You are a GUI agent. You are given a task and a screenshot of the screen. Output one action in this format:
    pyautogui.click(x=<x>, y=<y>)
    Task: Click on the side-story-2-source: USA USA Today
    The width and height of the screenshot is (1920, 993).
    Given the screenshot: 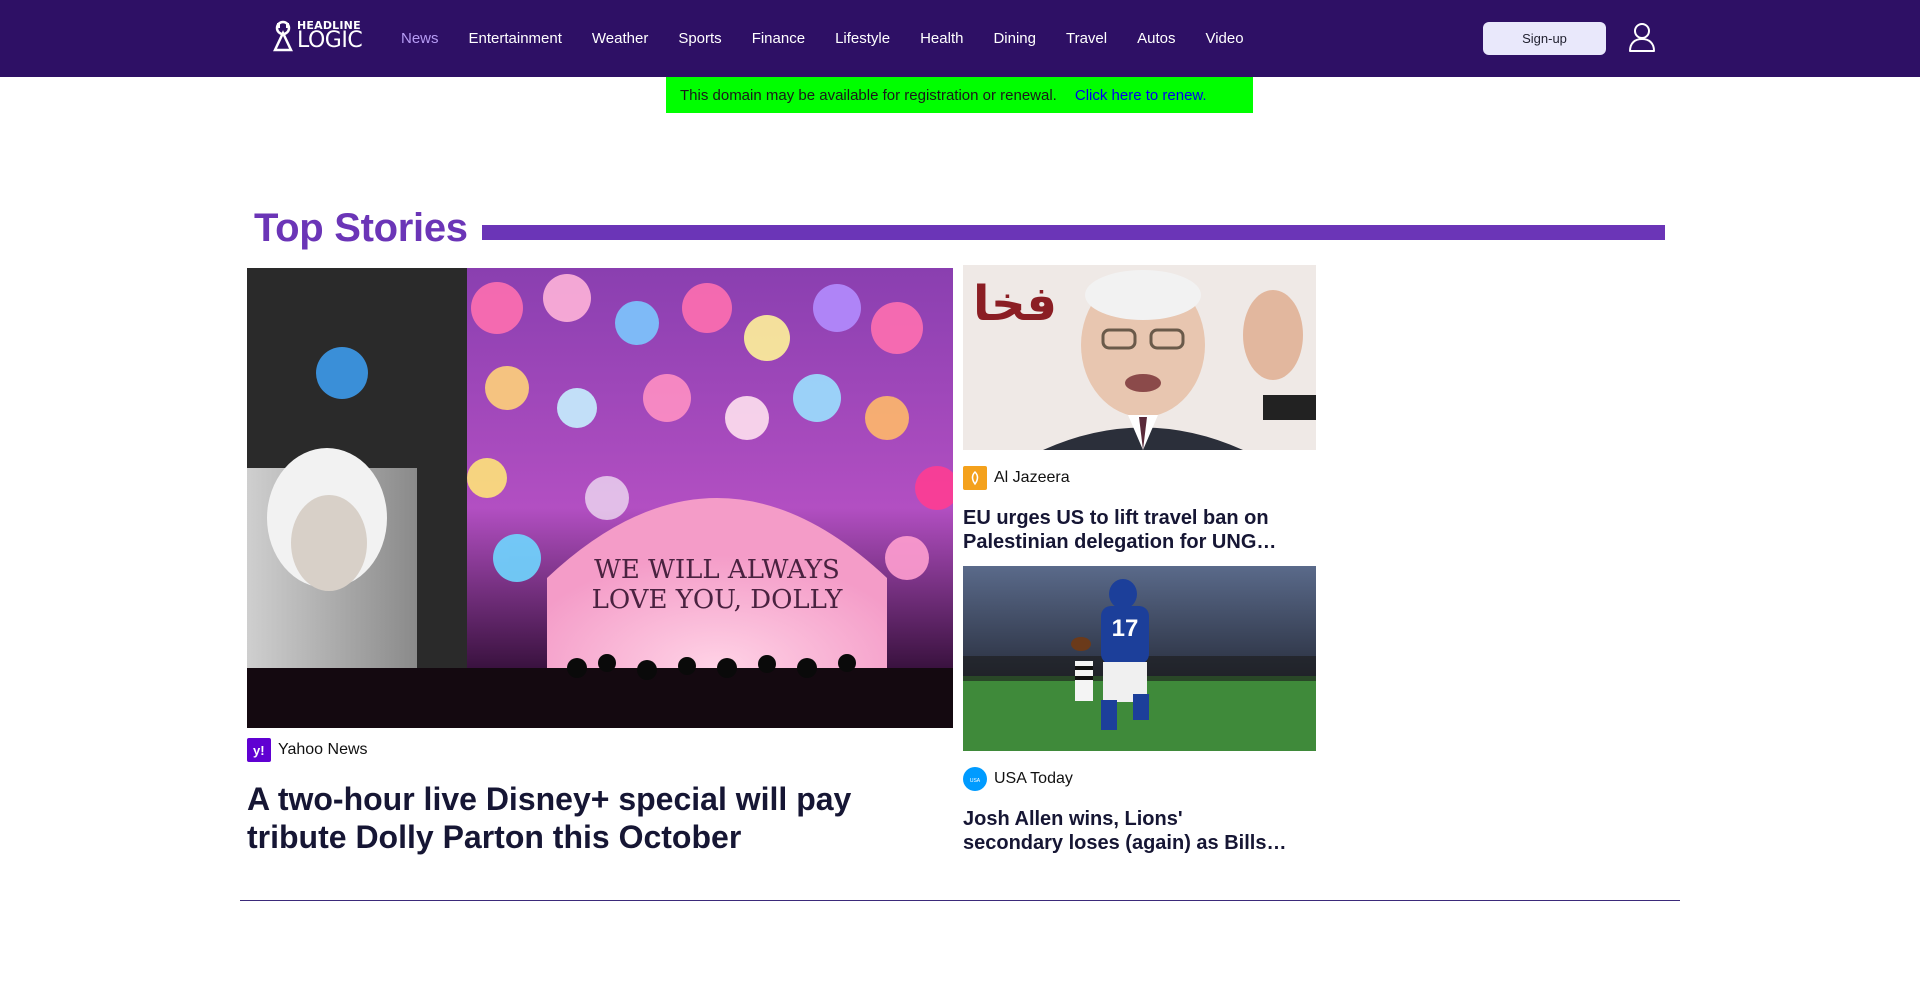 What is the action you would take?
    pyautogui.click(x=1018, y=779)
    